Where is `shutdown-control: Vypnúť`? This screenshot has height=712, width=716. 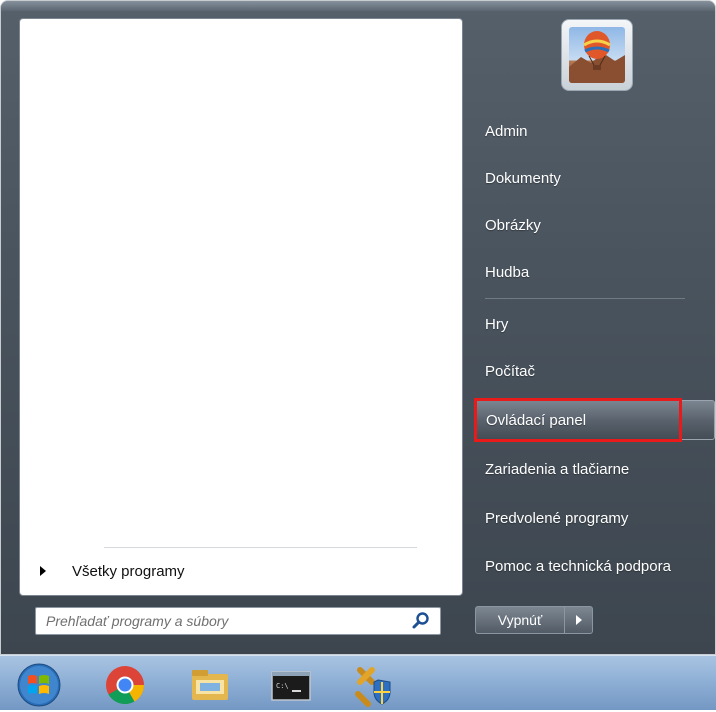 shutdown-control: Vypnúť is located at coordinates (534, 620).